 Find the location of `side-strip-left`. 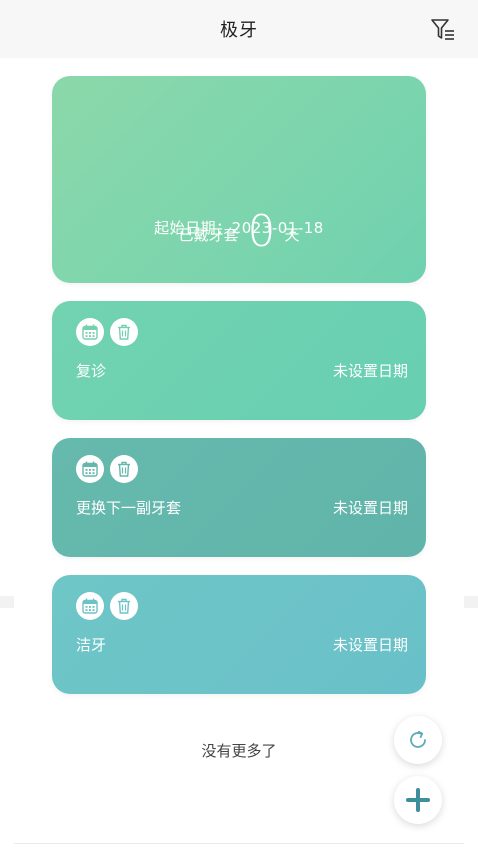

side-strip-left is located at coordinates (7, 602).